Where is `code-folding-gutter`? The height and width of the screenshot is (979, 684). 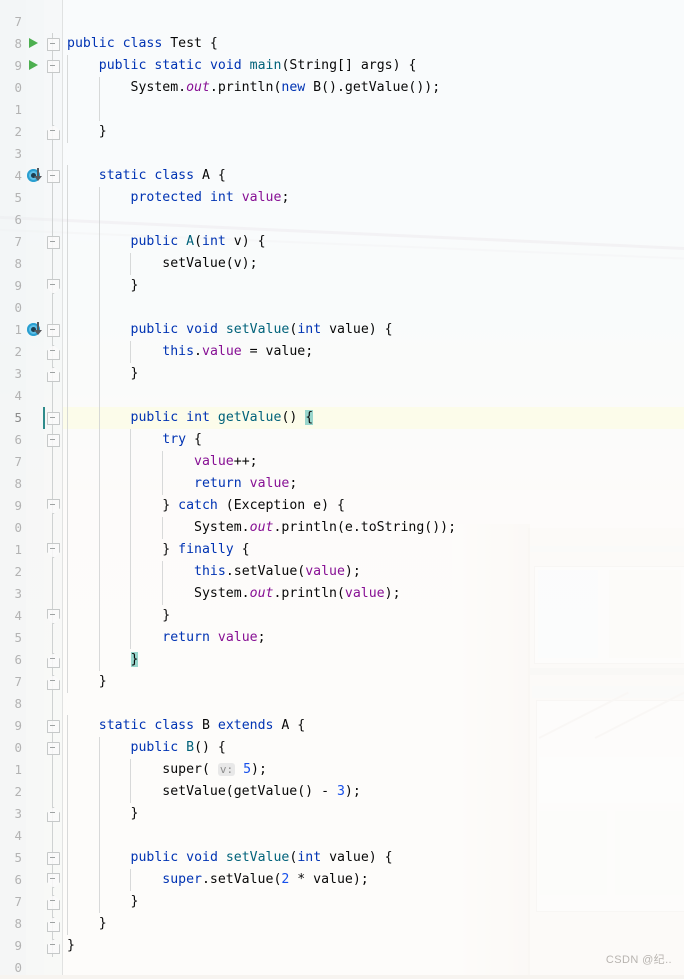
code-folding-gutter is located at coordinates (53, 487).